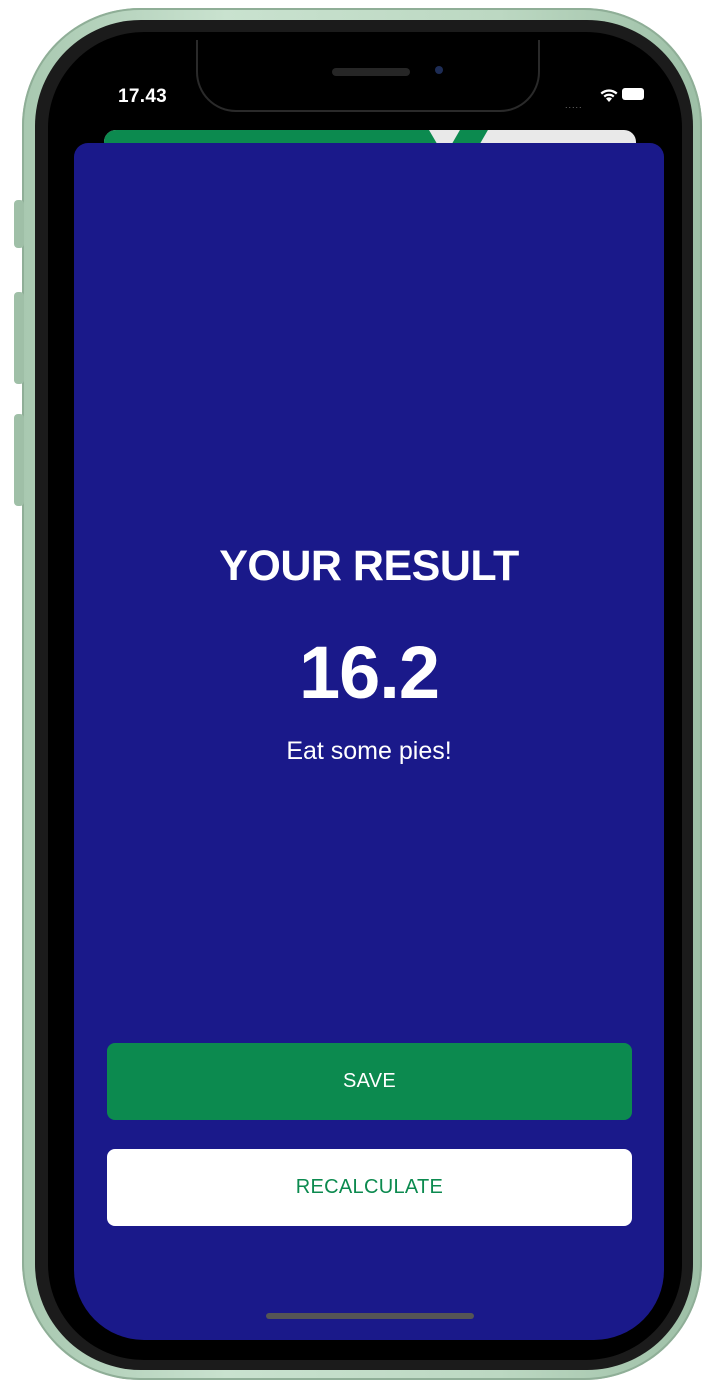 The image size is (704, 1387). Describe the element at coordinates (369, 1081) in the screenshot. I see `save-button: SAVE` at that location.